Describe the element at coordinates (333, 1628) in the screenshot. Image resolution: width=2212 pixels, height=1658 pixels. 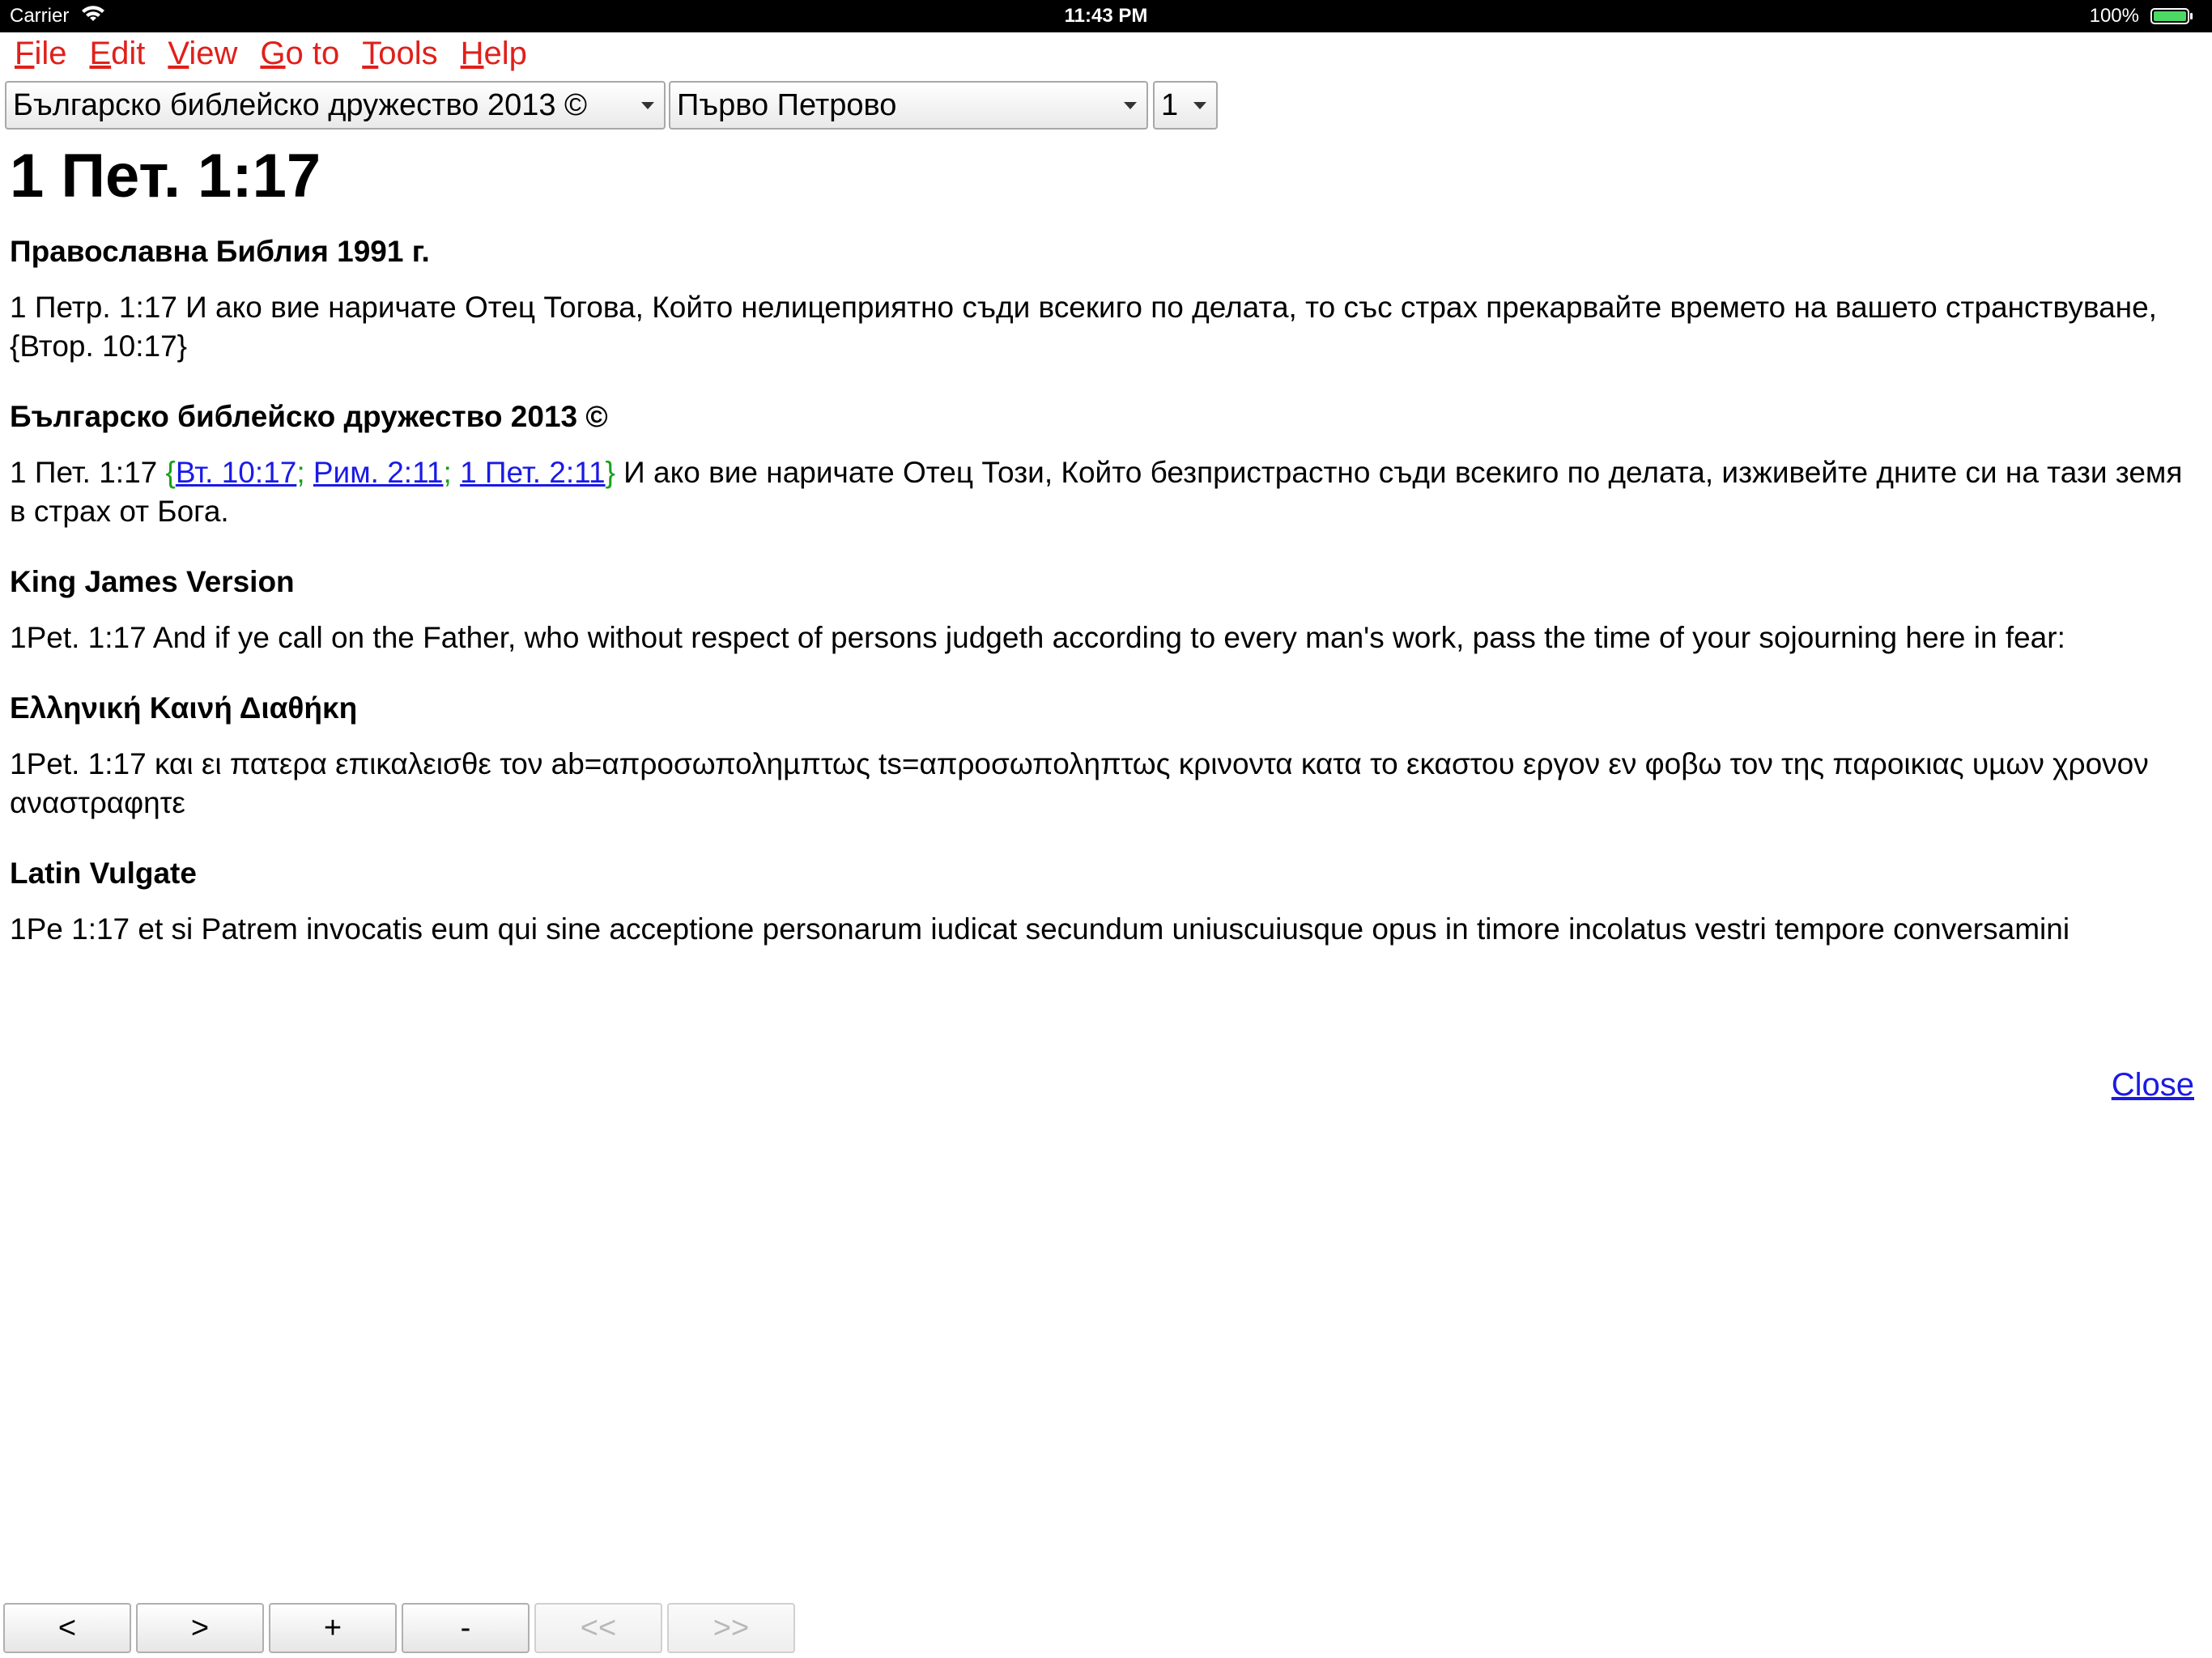
I see `zoom-in-button: +` at that location.